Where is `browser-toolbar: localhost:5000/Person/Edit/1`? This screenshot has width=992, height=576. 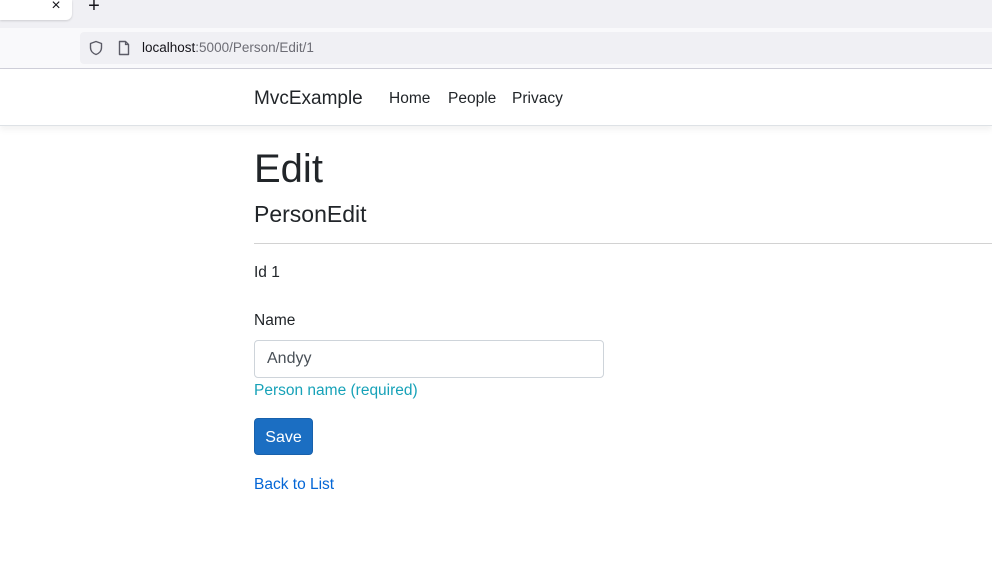
browser-toolbar: localhost:5000/Person/Edit/1 is located at coordinates (496, 48).